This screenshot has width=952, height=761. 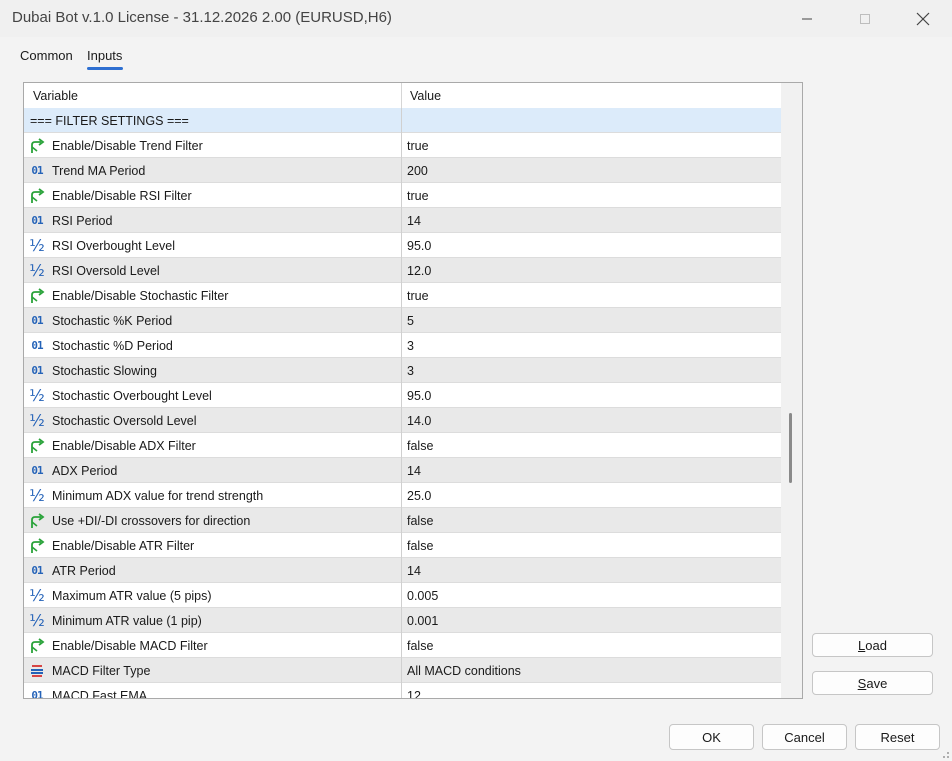 I want to click on table-row: ½ Stochastic Oversold Level 14.0, so click(x=402, y=420).